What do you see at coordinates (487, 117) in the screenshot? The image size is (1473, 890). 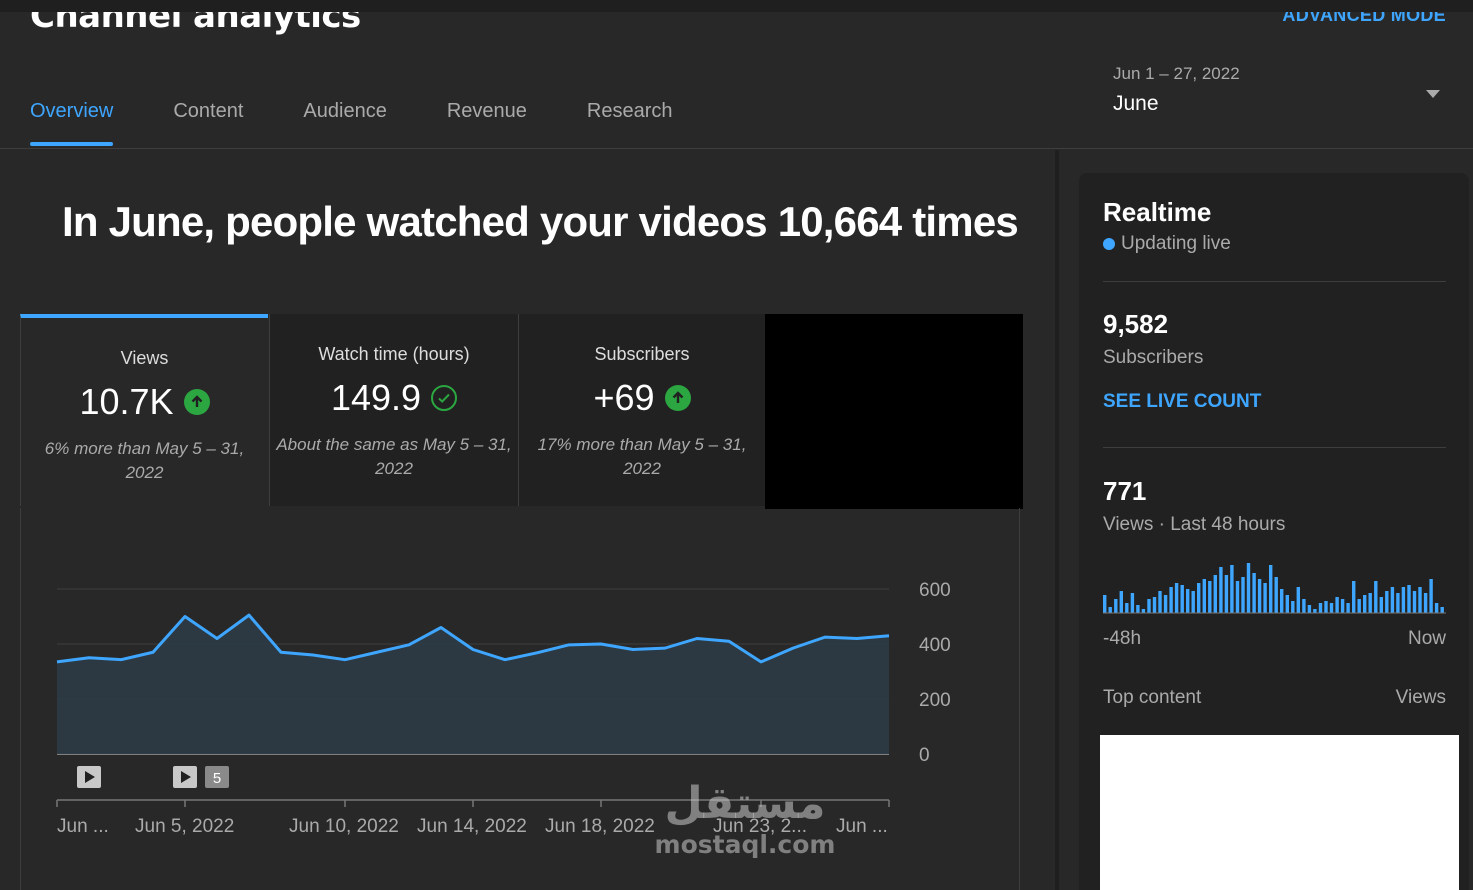 I see `tab-revenue: Revenue` at bounding box center [487, 117].